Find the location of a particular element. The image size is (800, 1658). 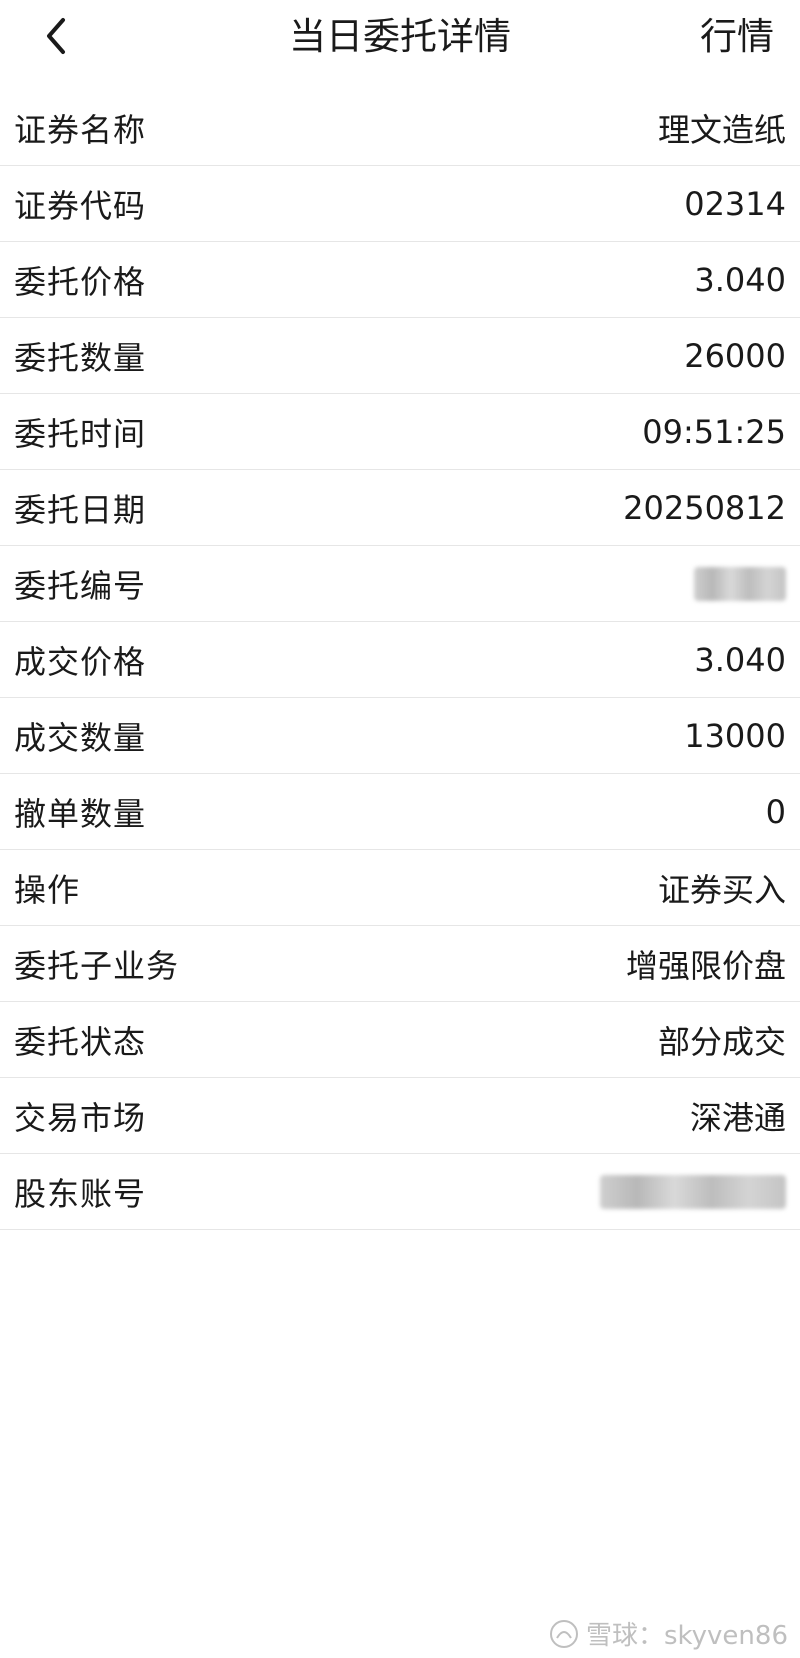

row-label: 委托时间 is located at coordinates (80, 433).